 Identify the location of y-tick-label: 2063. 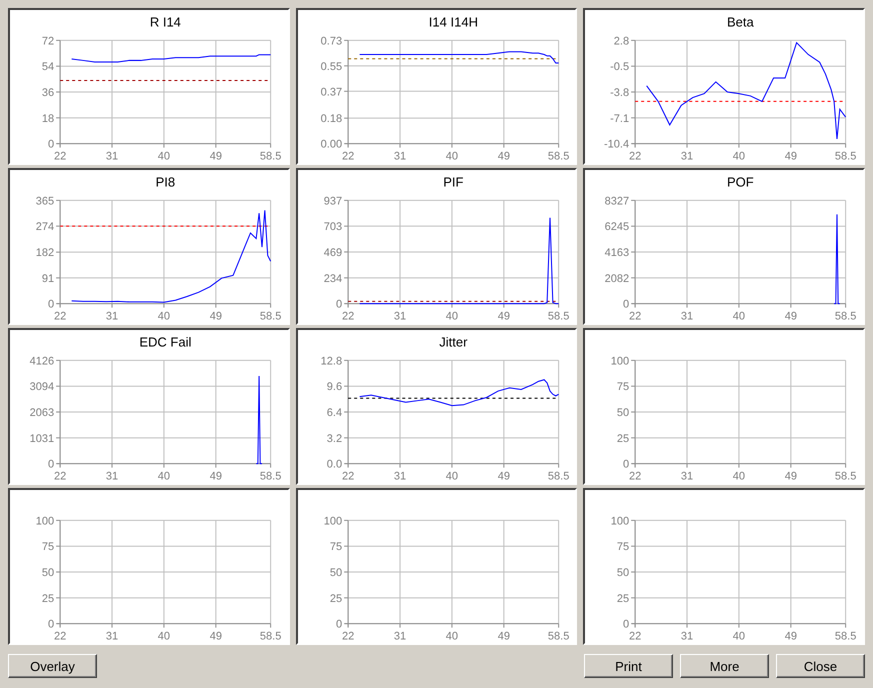
(42, 413).